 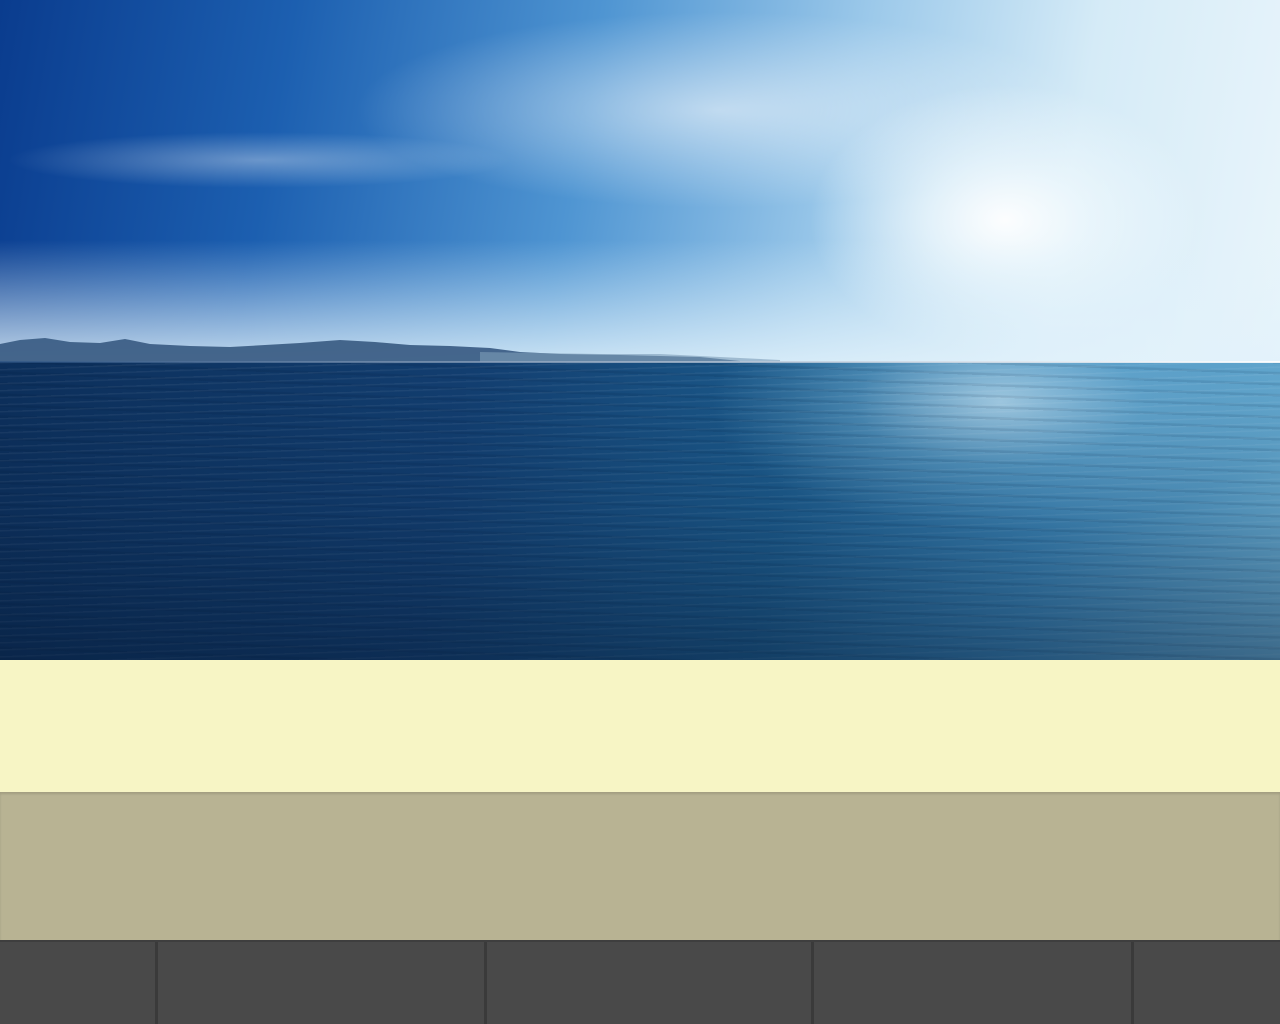 What do you see at coordinates (640, 866) in the screenshot?
I see `khaki-band` at bounding box center [640, 866].